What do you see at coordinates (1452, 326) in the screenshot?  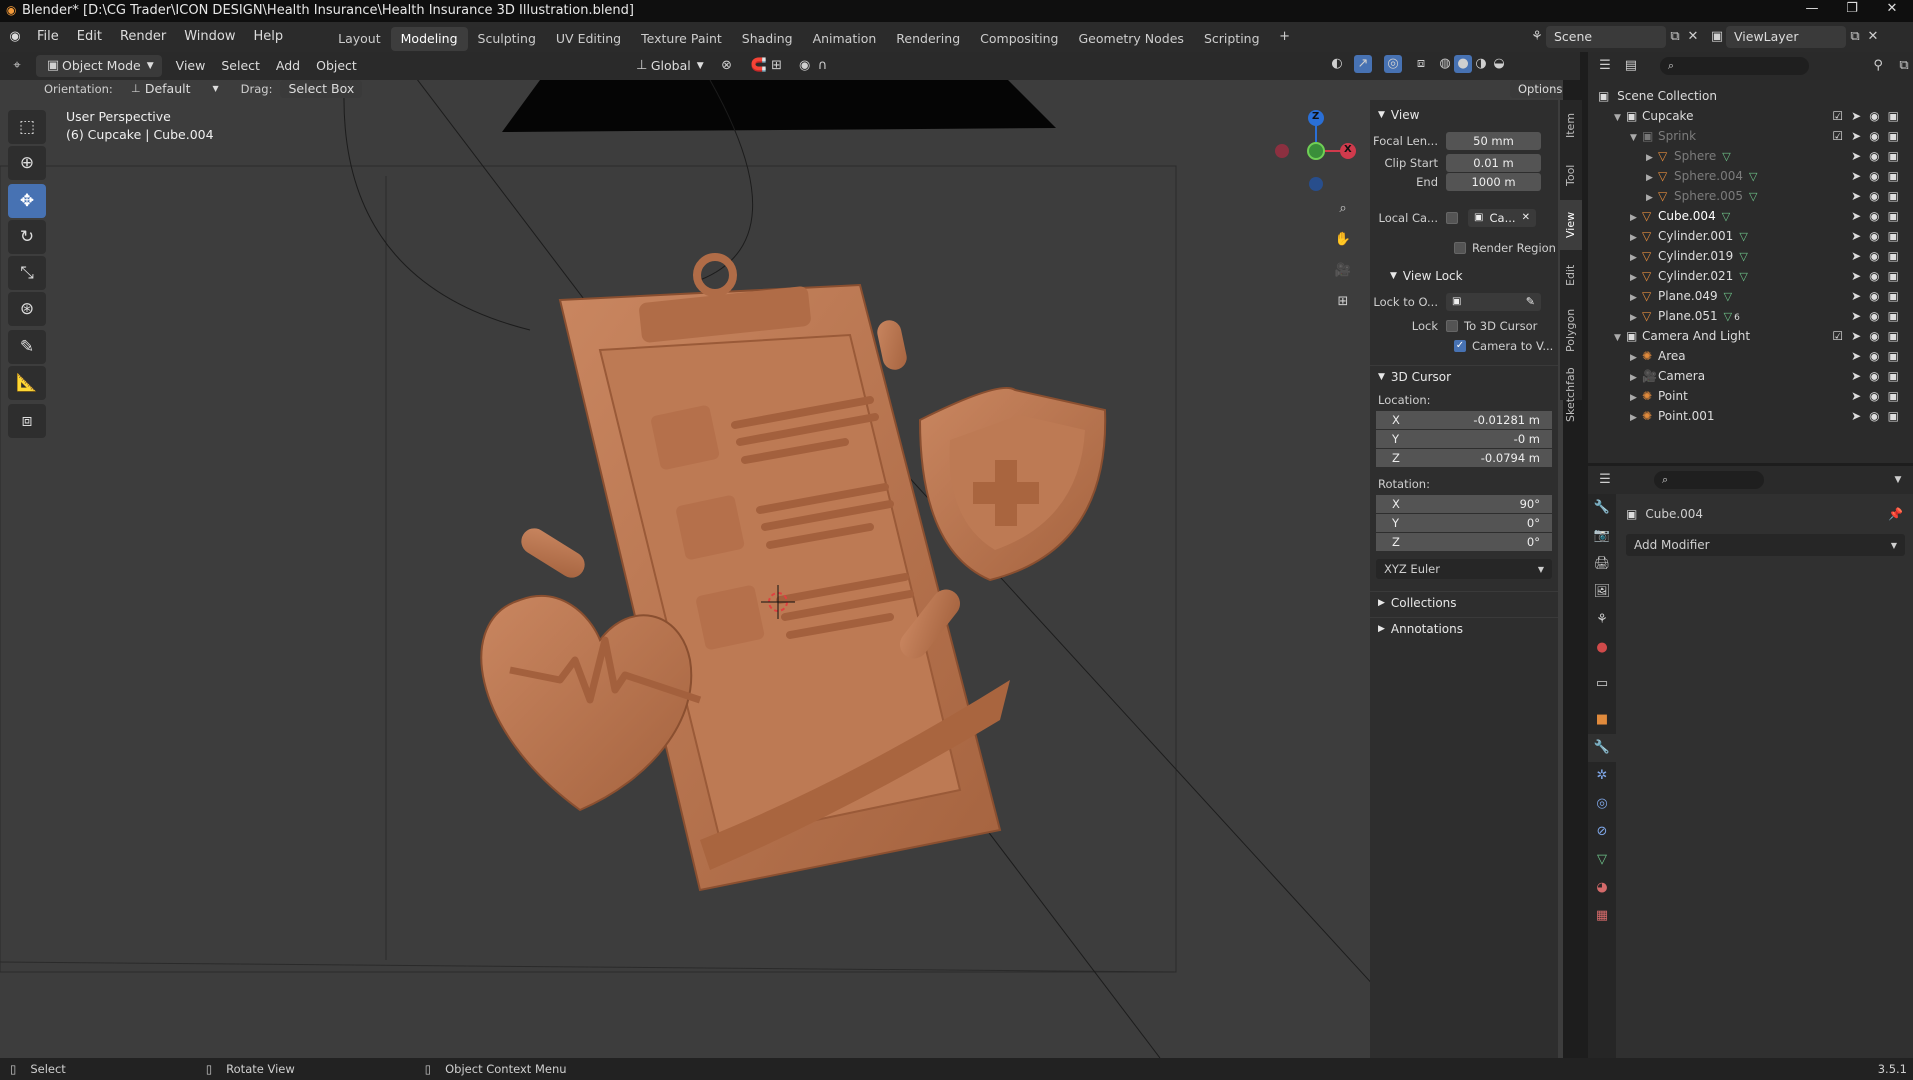 I see `to-3d-cursor-checkbox` at bounding box center [1452, 326].